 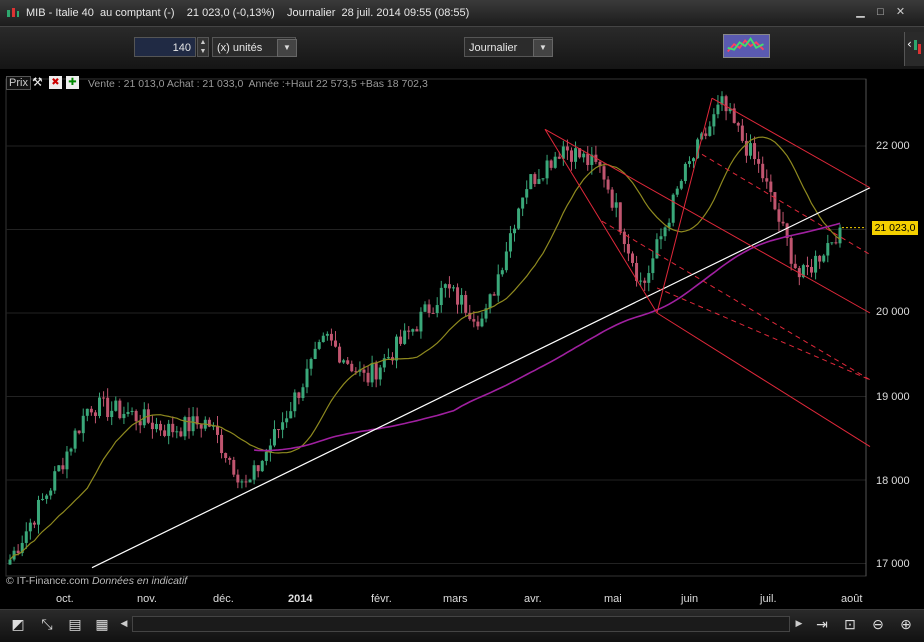 What do you see at coordinates (850, 624) in the screenshot?
I see `zoom-fit-icon: ⊡` at bounding box center [850, 624].